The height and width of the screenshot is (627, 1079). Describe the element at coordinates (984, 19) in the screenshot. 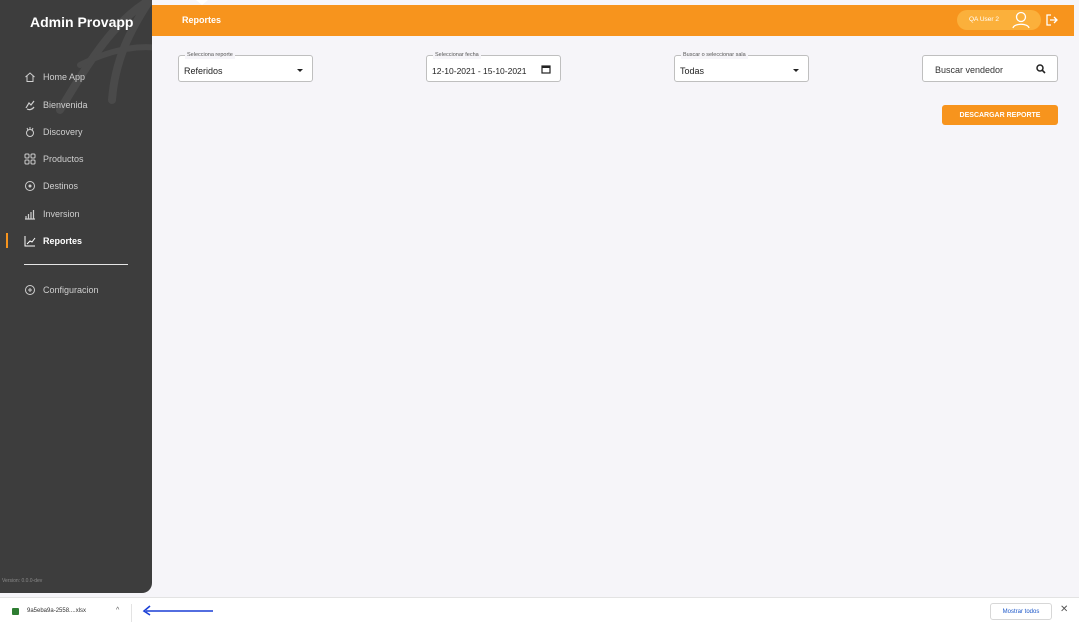

I see `user-name: QA User 2` at that location.